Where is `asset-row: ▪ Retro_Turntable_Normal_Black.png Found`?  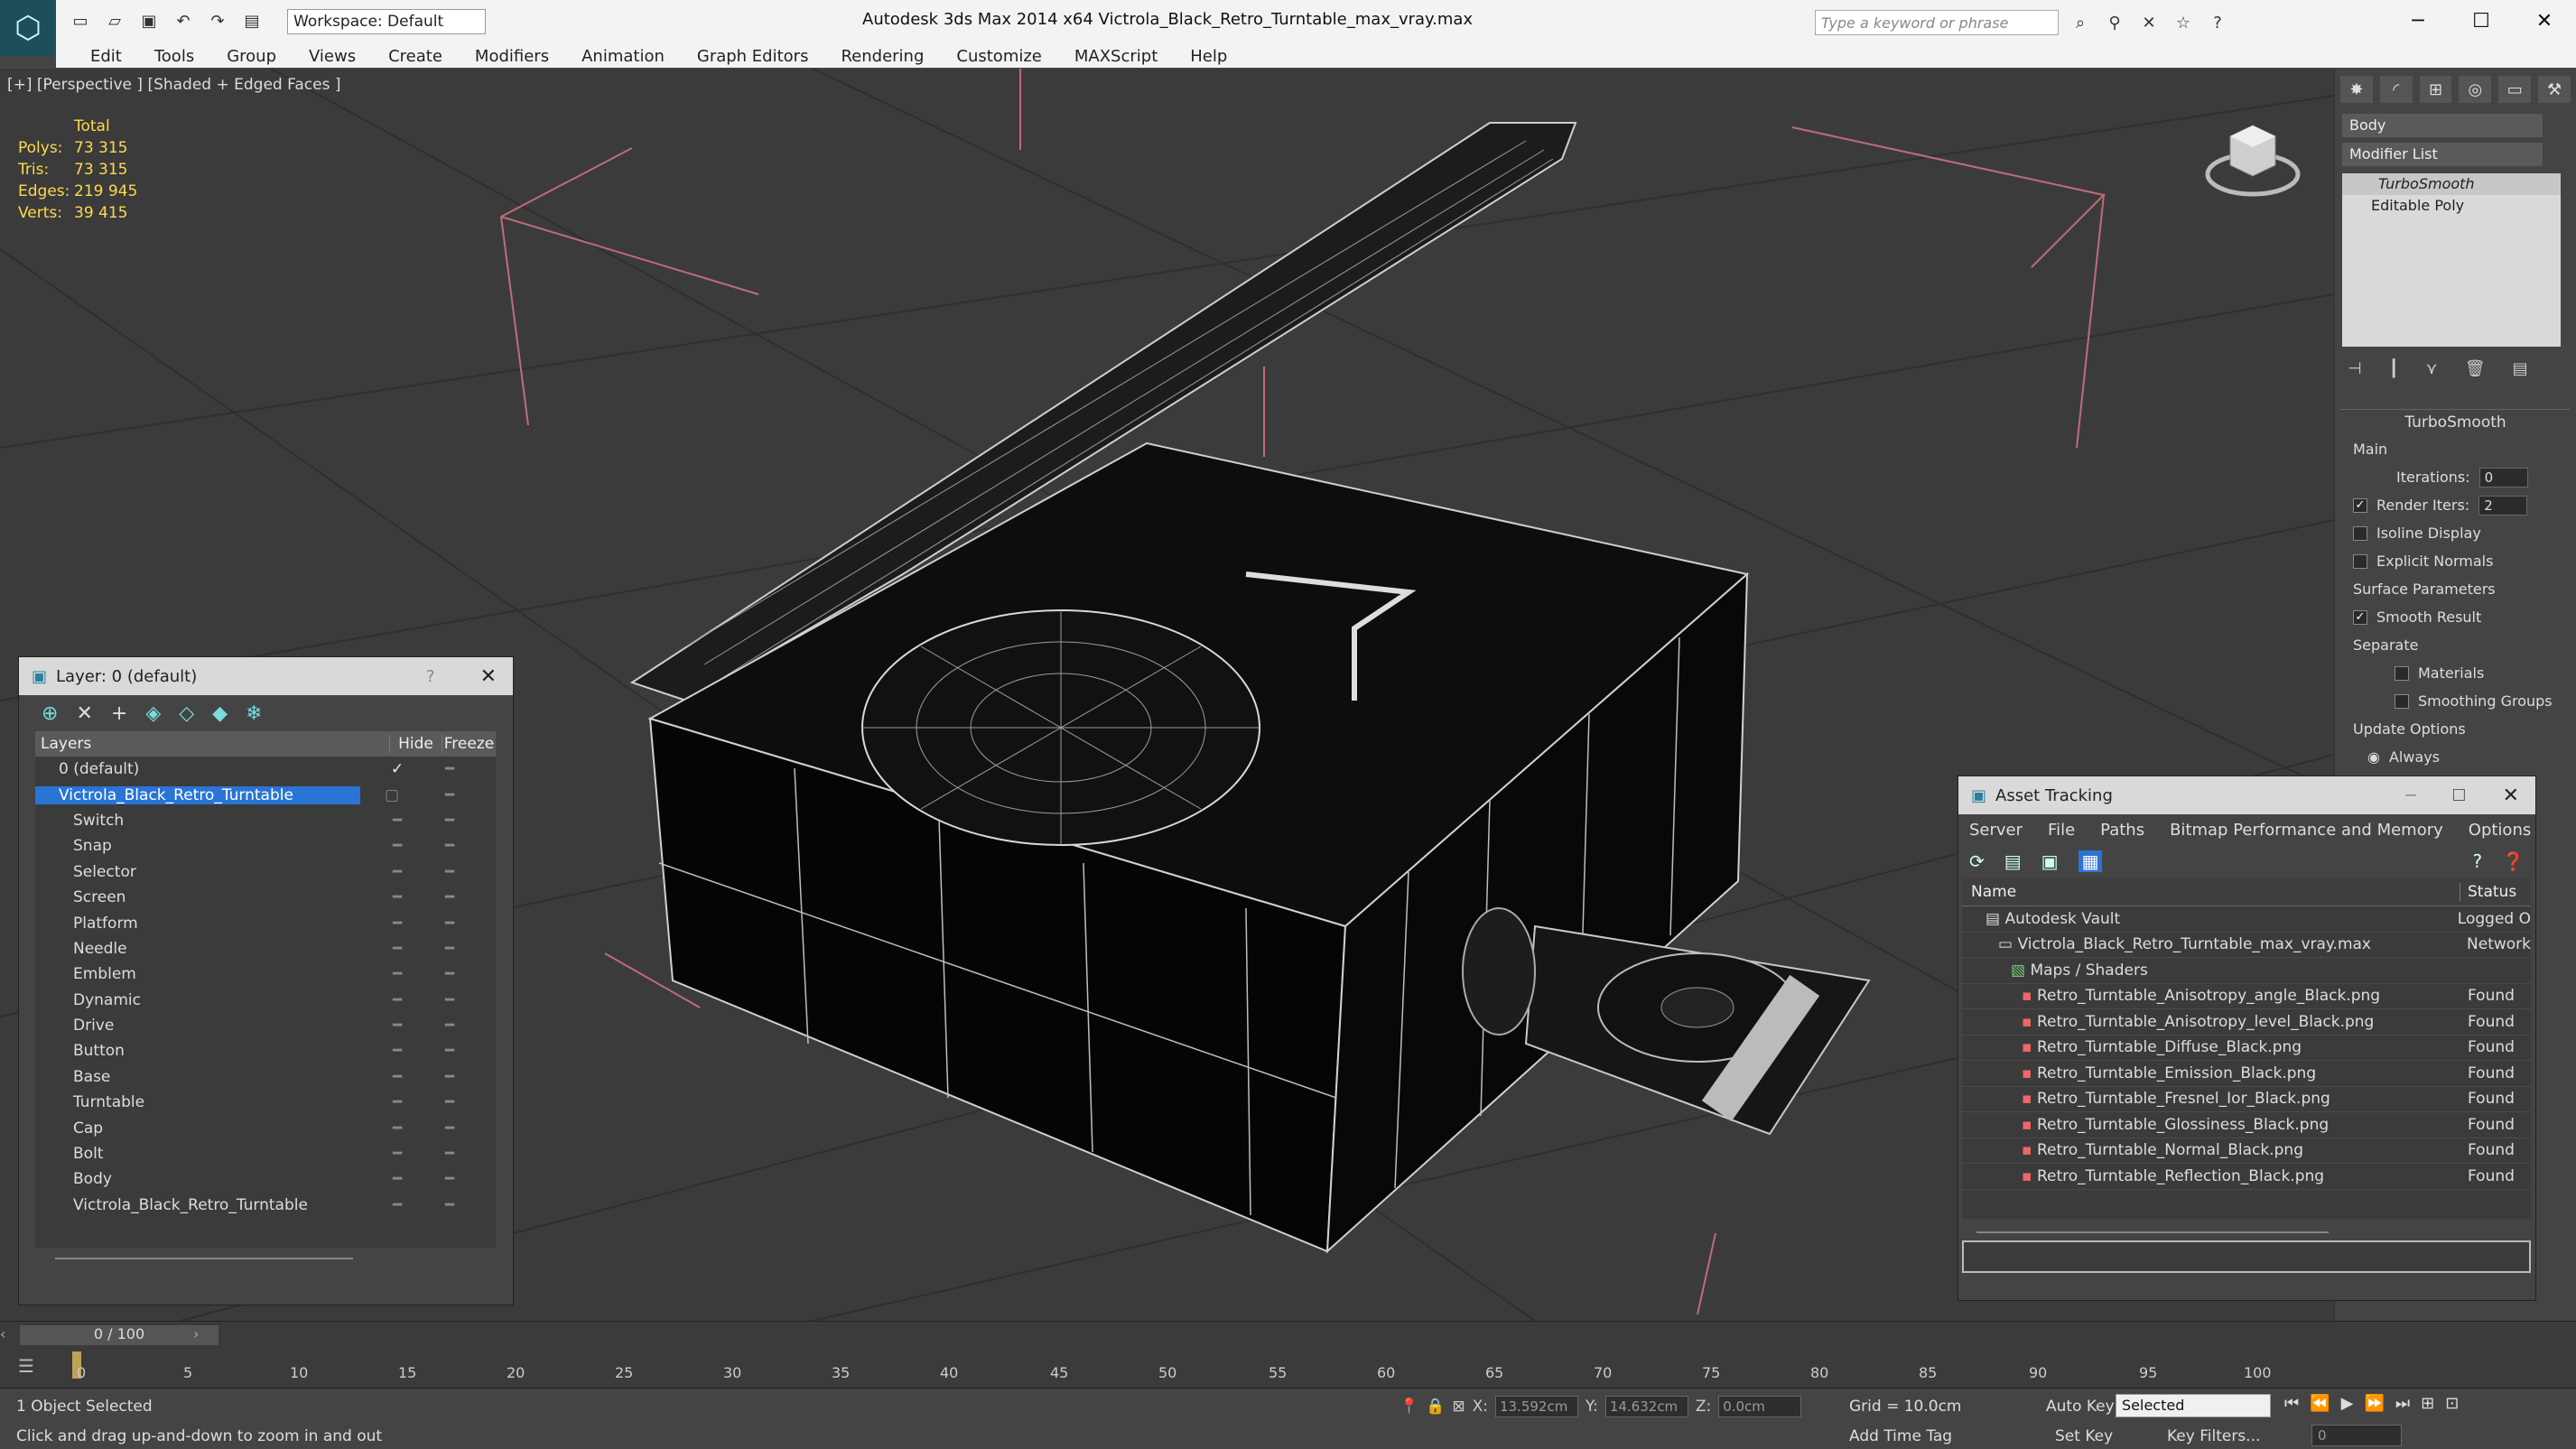 asset-row: ▪ Retro_Turntable_Normal_Black.png Found is located at coordinates (2246, 1151).